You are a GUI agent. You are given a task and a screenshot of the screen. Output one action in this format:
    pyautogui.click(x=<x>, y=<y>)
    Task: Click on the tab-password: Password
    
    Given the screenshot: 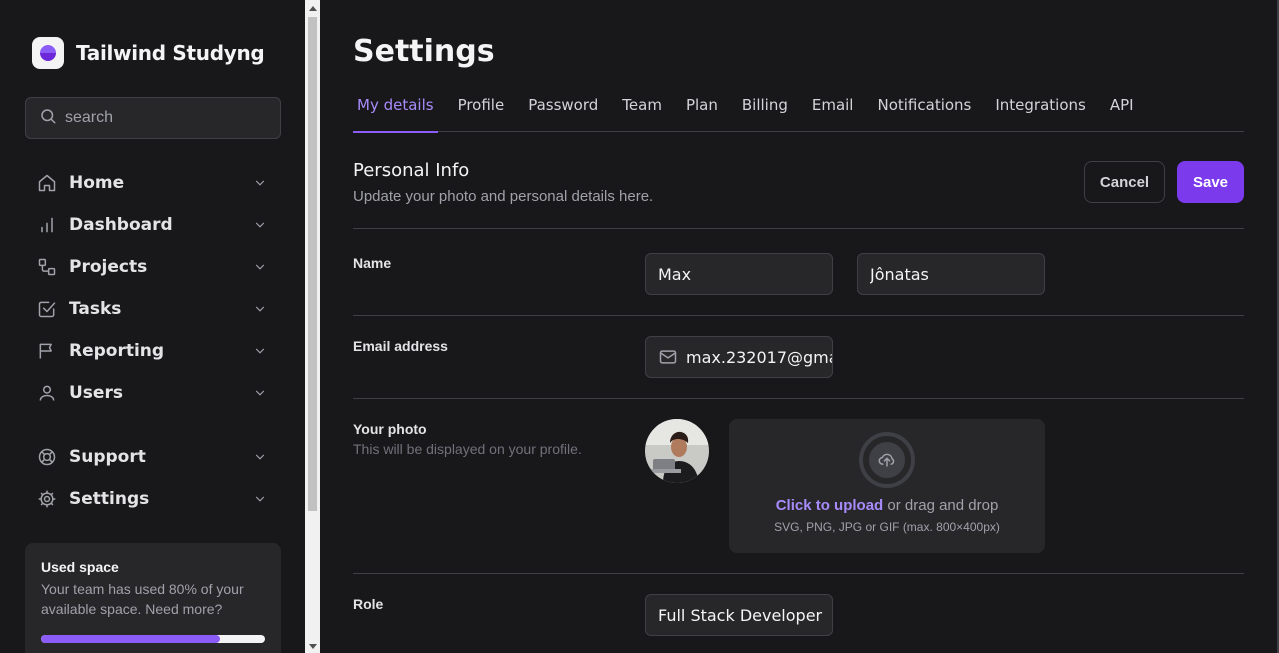 What is the action you would take?
    pyautogui.click(x=563, y=111)
    